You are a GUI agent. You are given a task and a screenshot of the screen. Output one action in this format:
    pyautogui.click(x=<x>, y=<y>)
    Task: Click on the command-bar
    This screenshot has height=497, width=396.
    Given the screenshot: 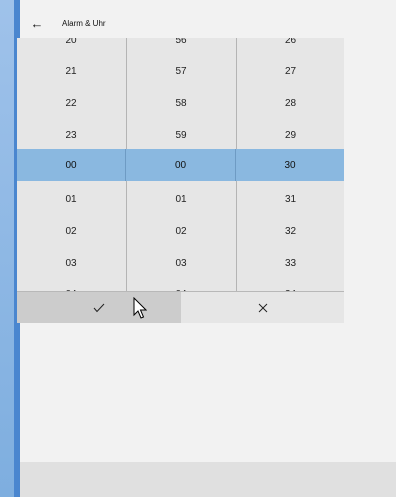 What is the action you would take?
    pyautogui.click(x=208, y=479)
    